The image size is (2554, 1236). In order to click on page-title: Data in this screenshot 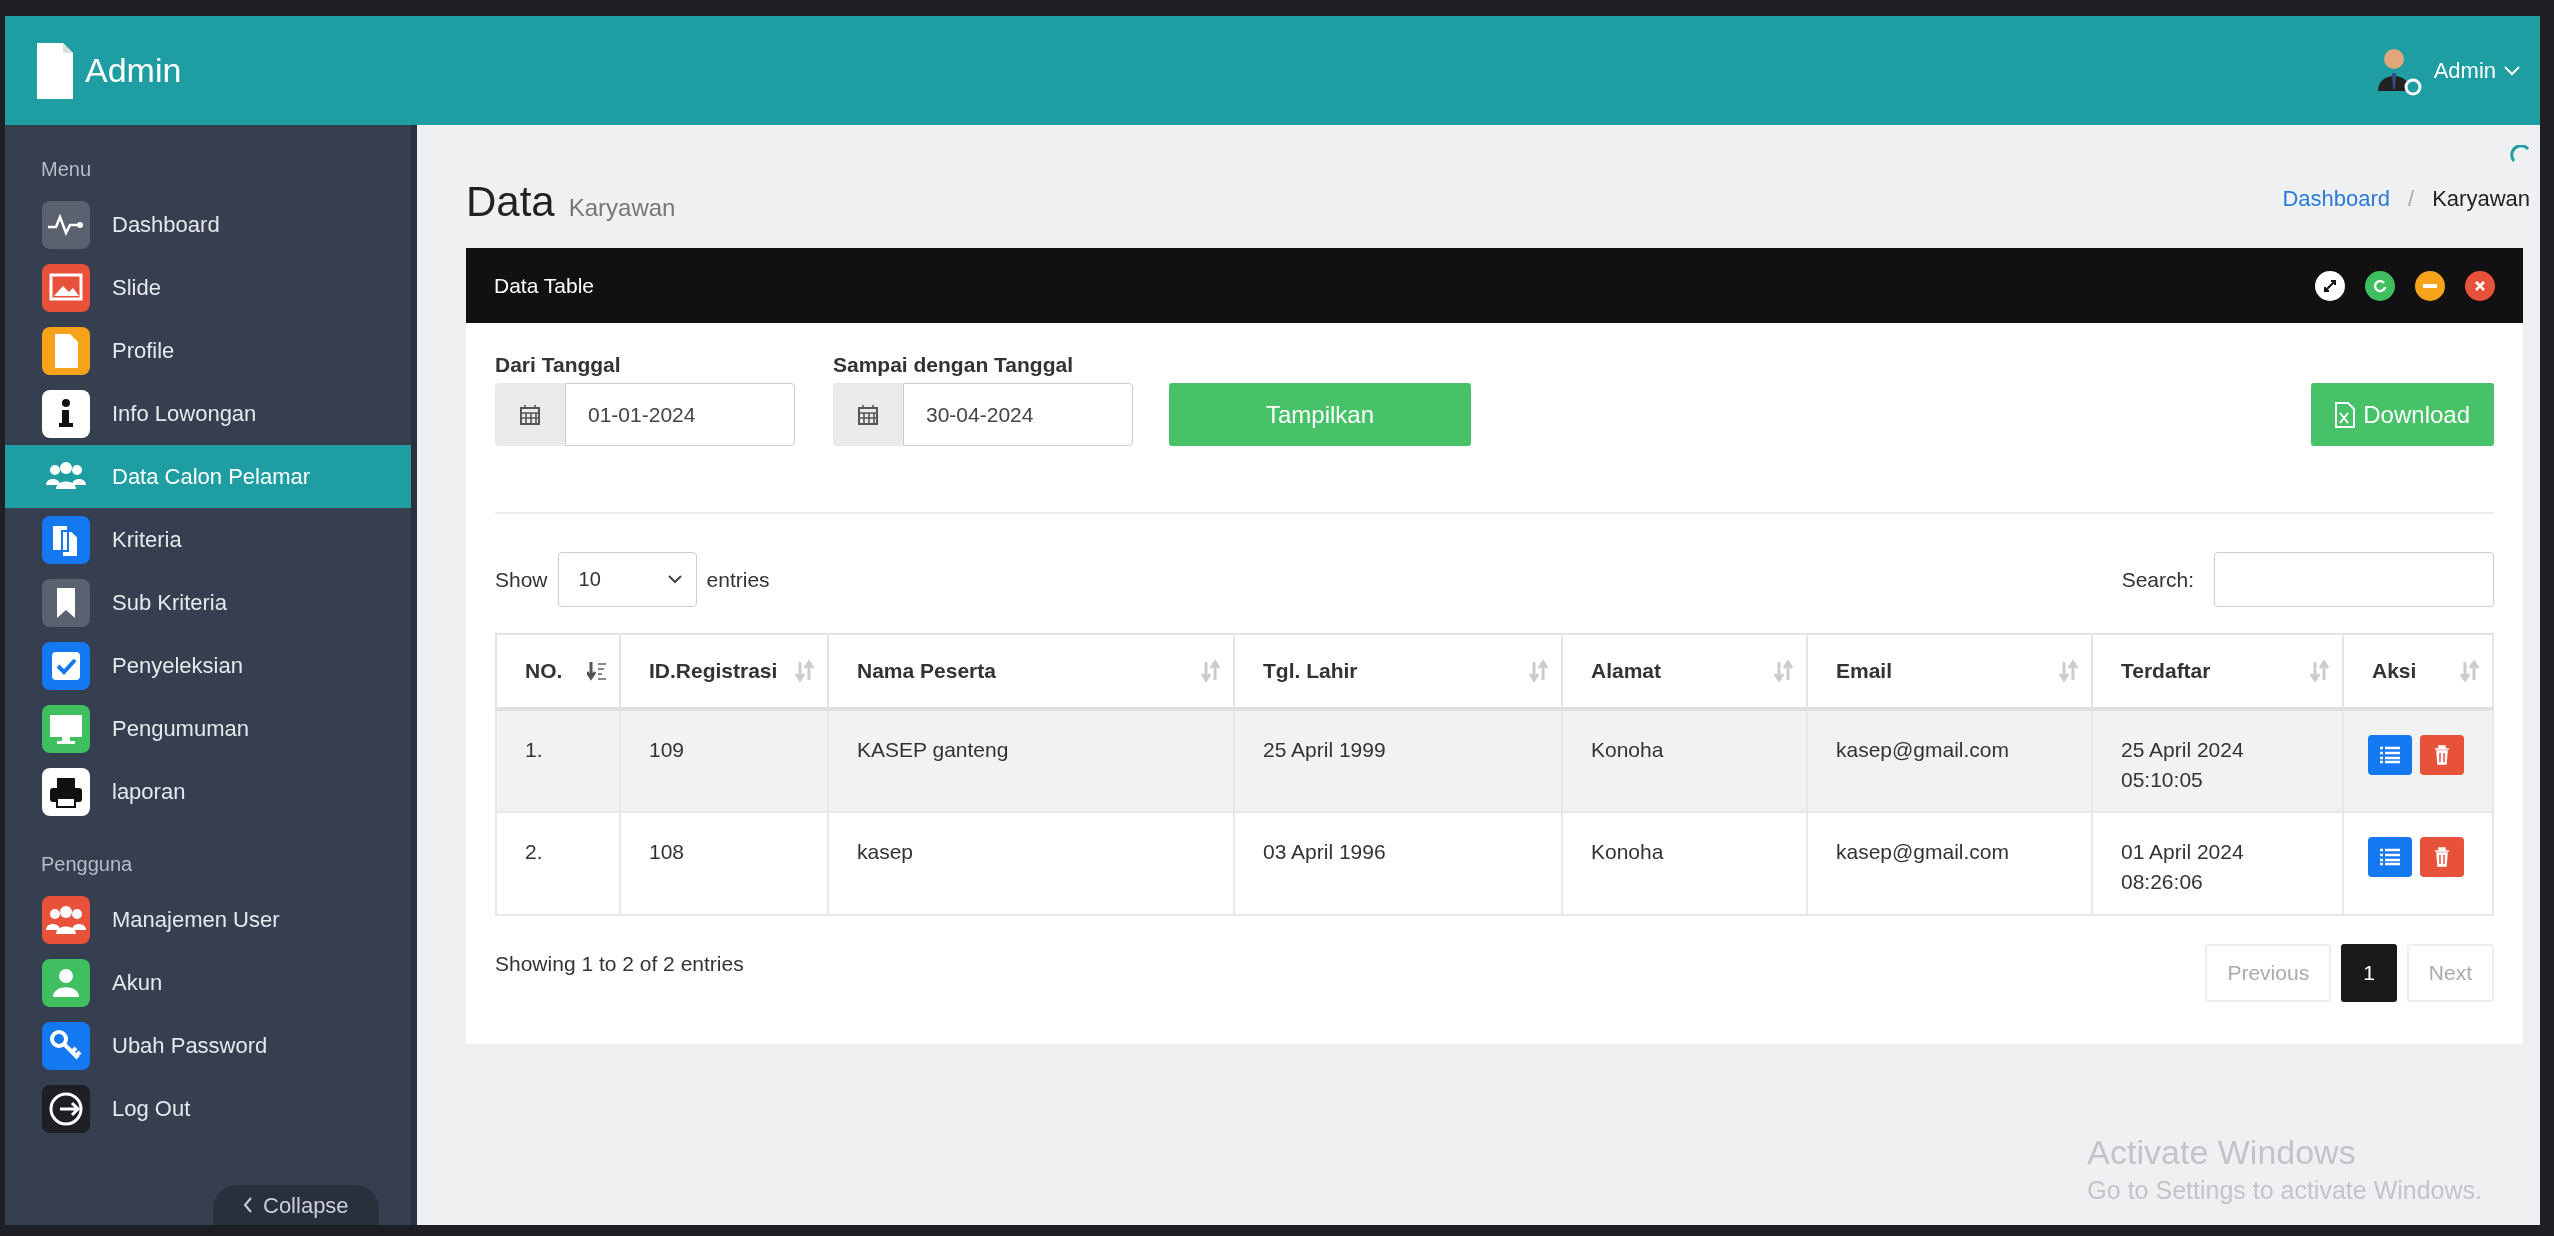, I will do `click(510, 202)`.